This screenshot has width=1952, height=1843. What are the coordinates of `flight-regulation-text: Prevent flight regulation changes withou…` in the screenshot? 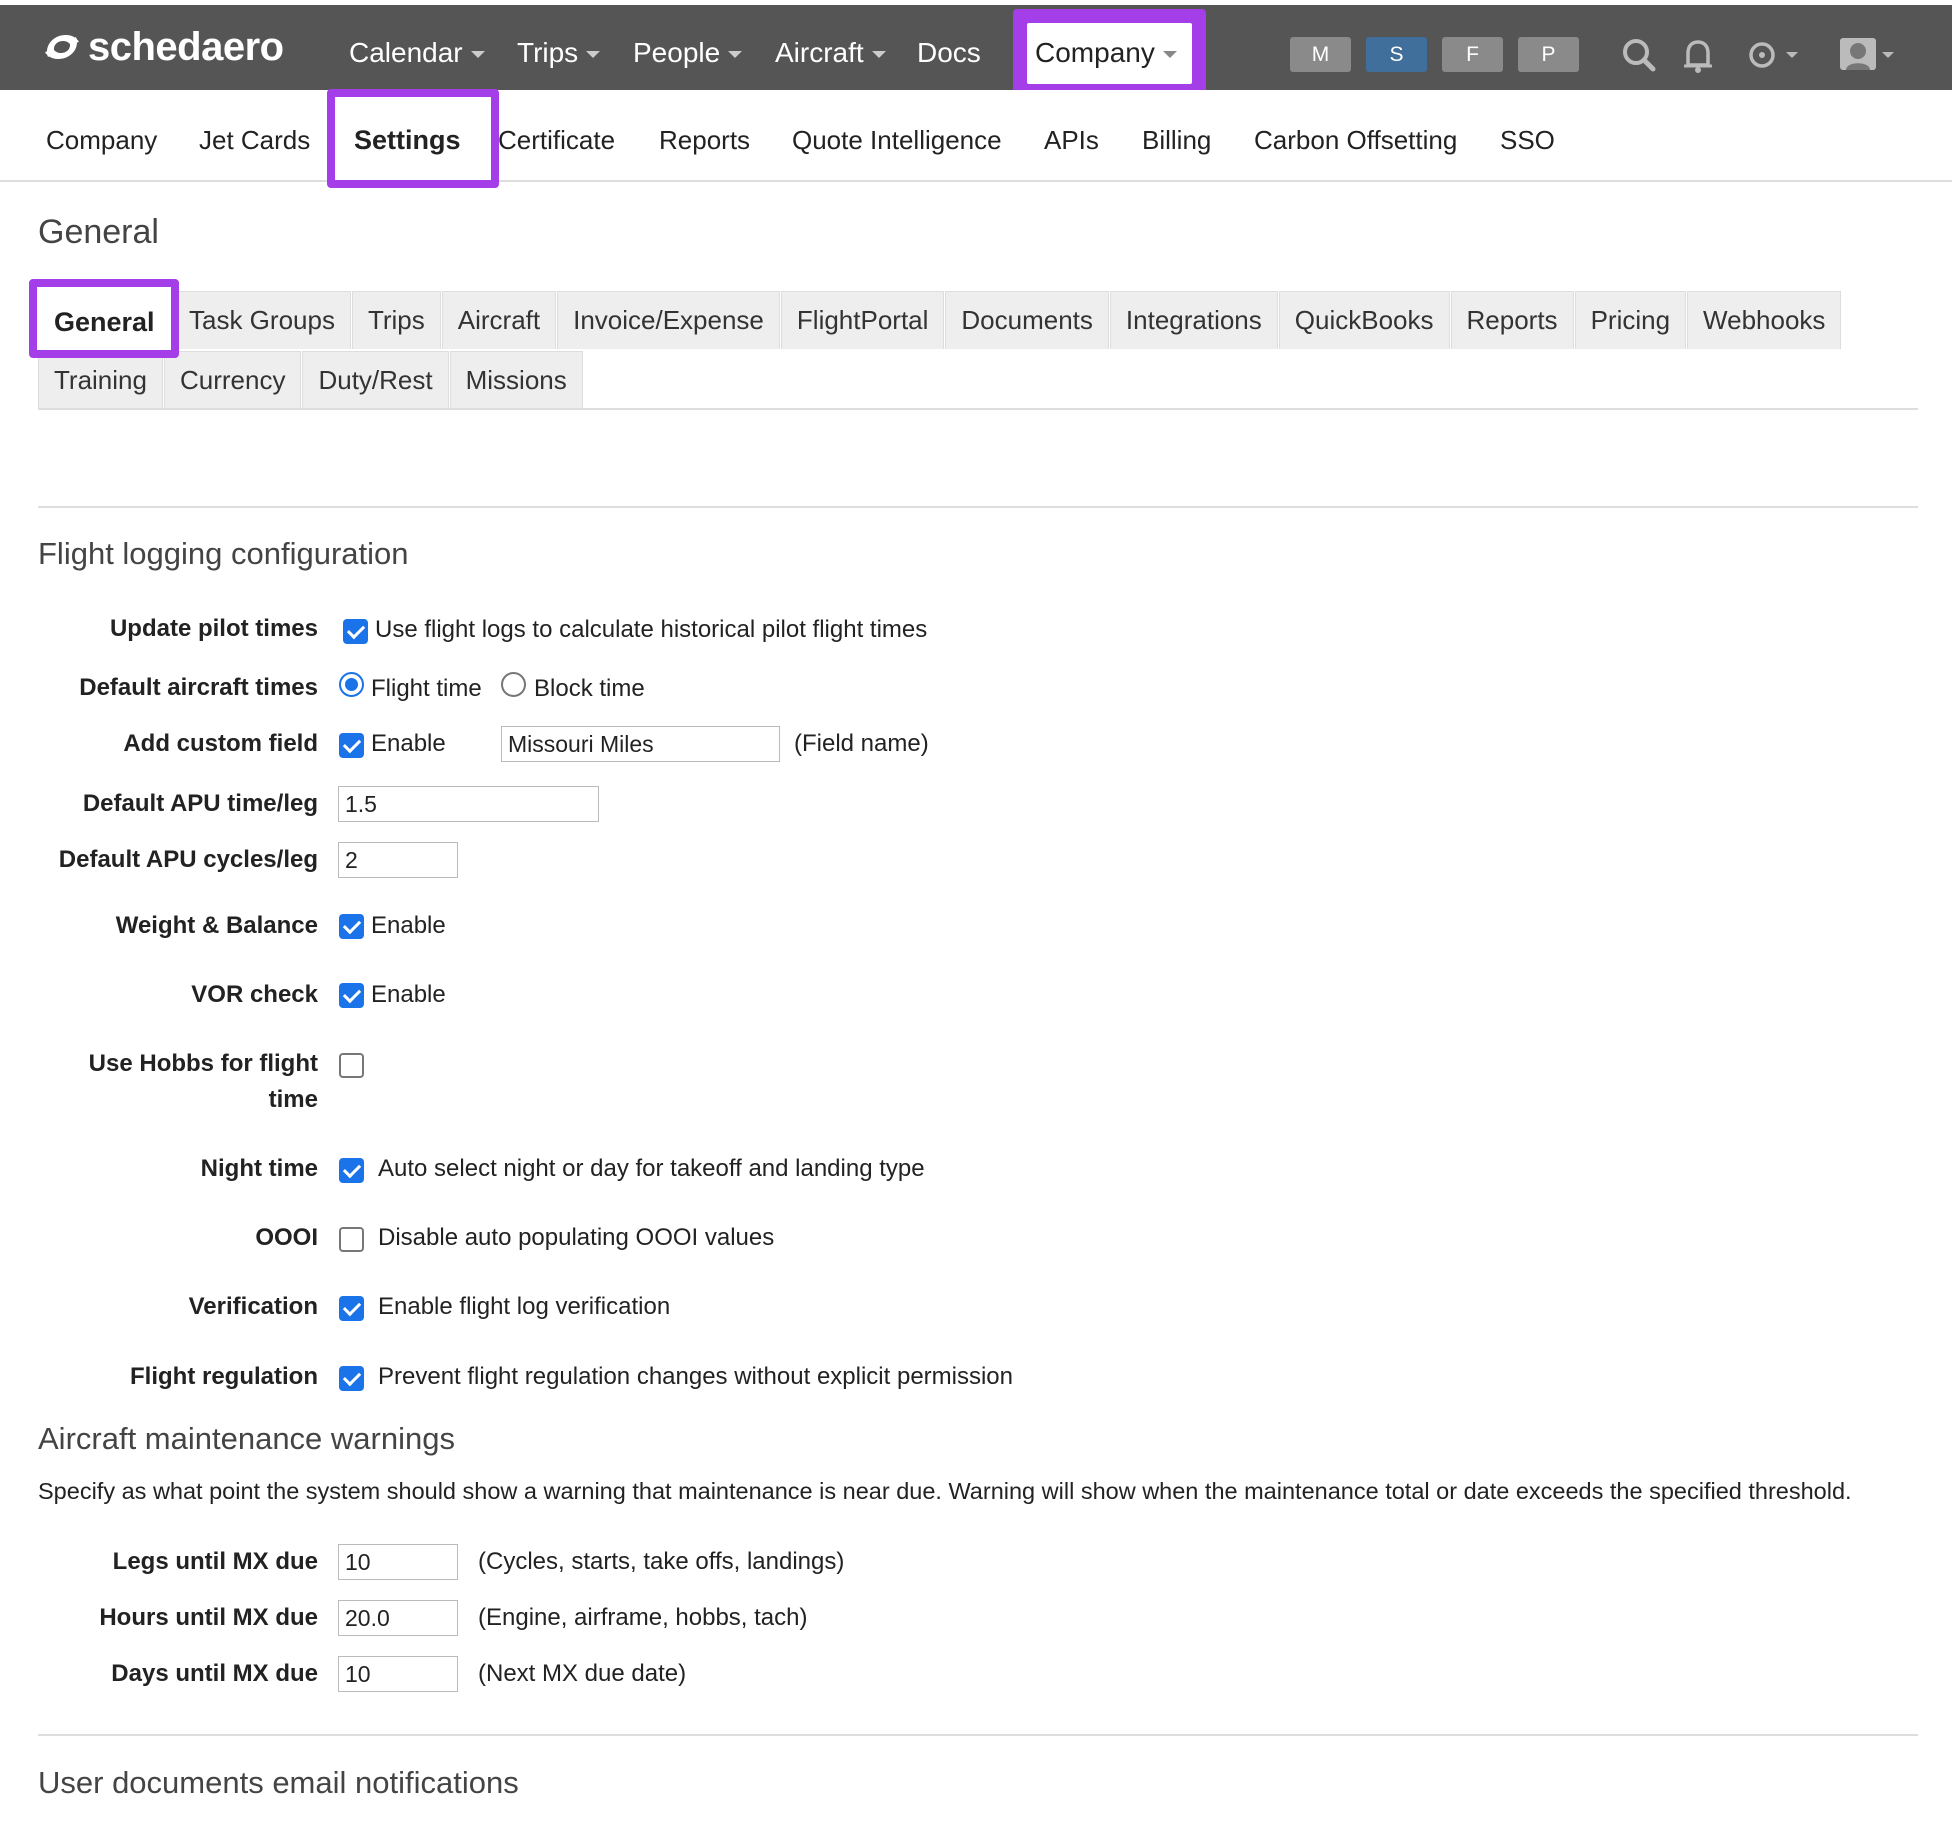 It's located at (696, 1376).